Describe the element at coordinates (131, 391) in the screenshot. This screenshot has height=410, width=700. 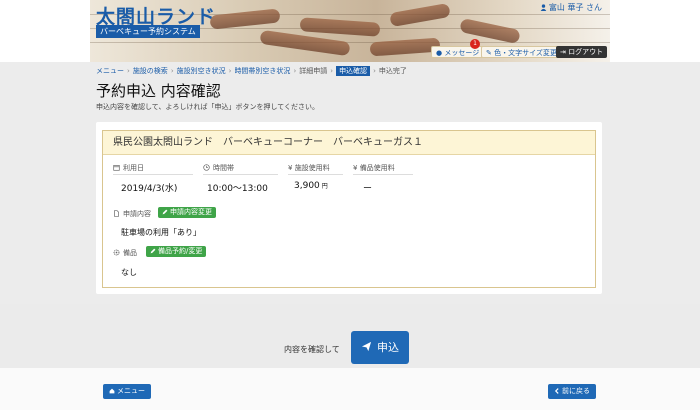
I see `menu-label: メニュー` at that location.